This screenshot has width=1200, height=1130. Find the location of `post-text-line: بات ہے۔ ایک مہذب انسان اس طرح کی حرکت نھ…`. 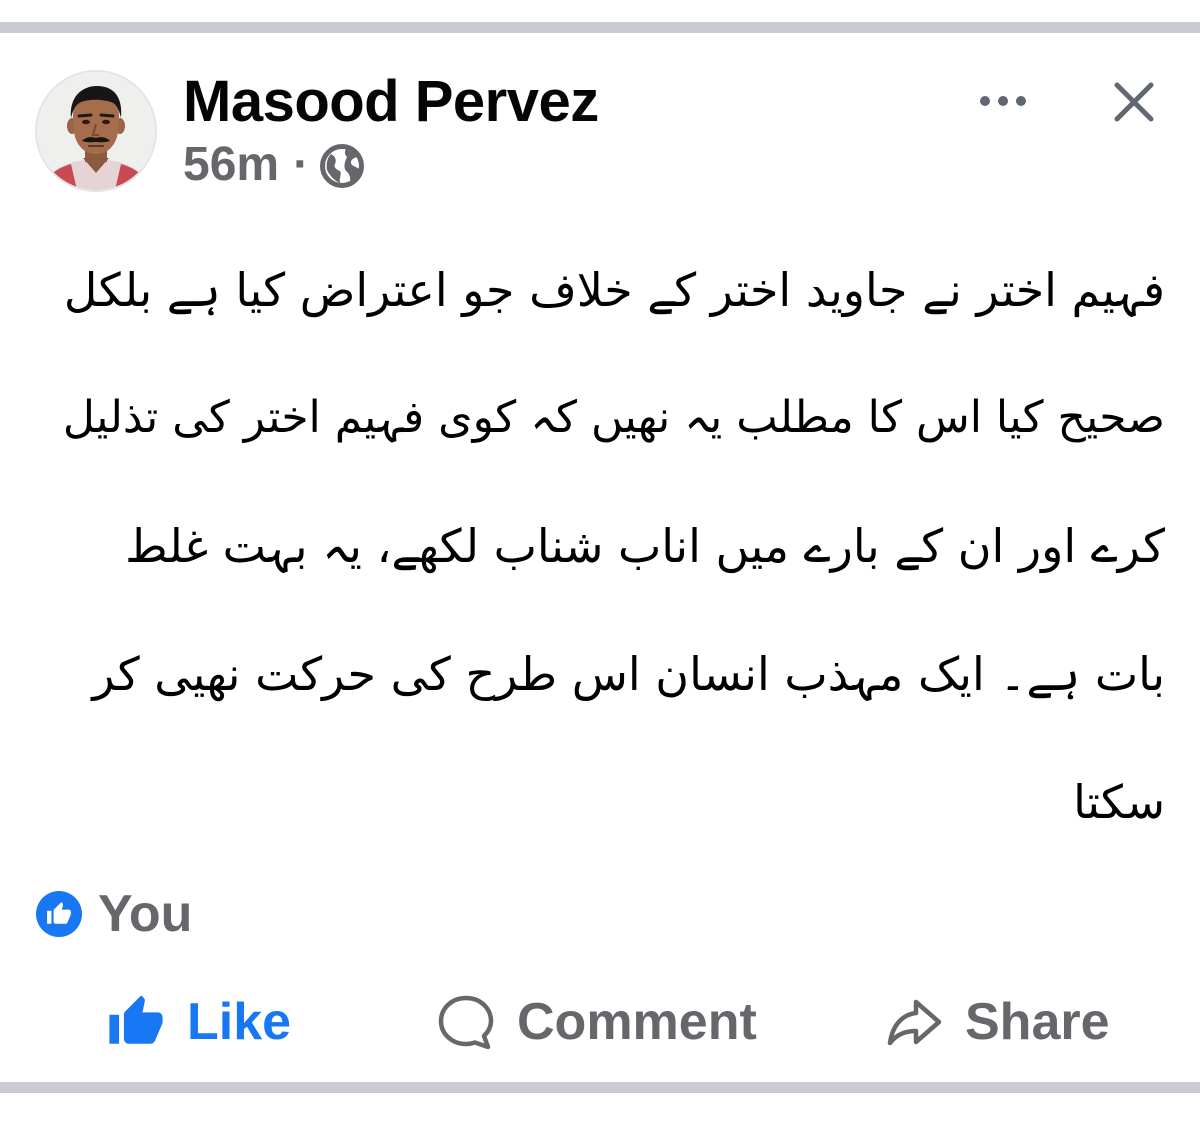

post-text-line: بات ہے۔ ایک مہذب انسان اس طرح کی حرکت نھ… is located at coordinates (628, 674).